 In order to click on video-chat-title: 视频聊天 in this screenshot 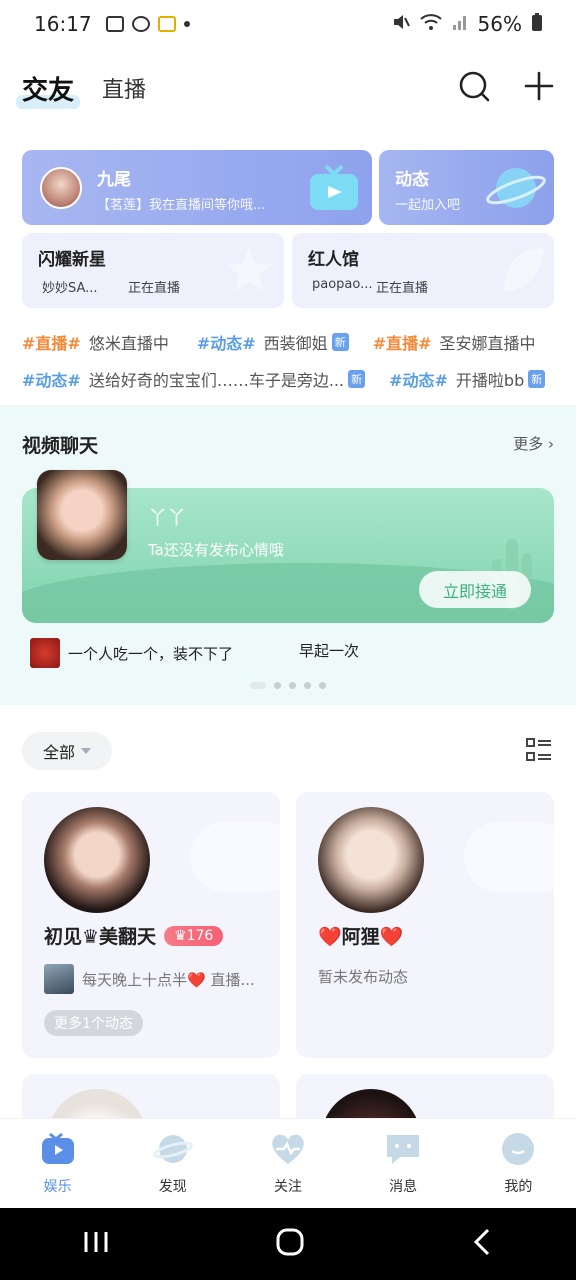, I will do `click(60, 446)`.